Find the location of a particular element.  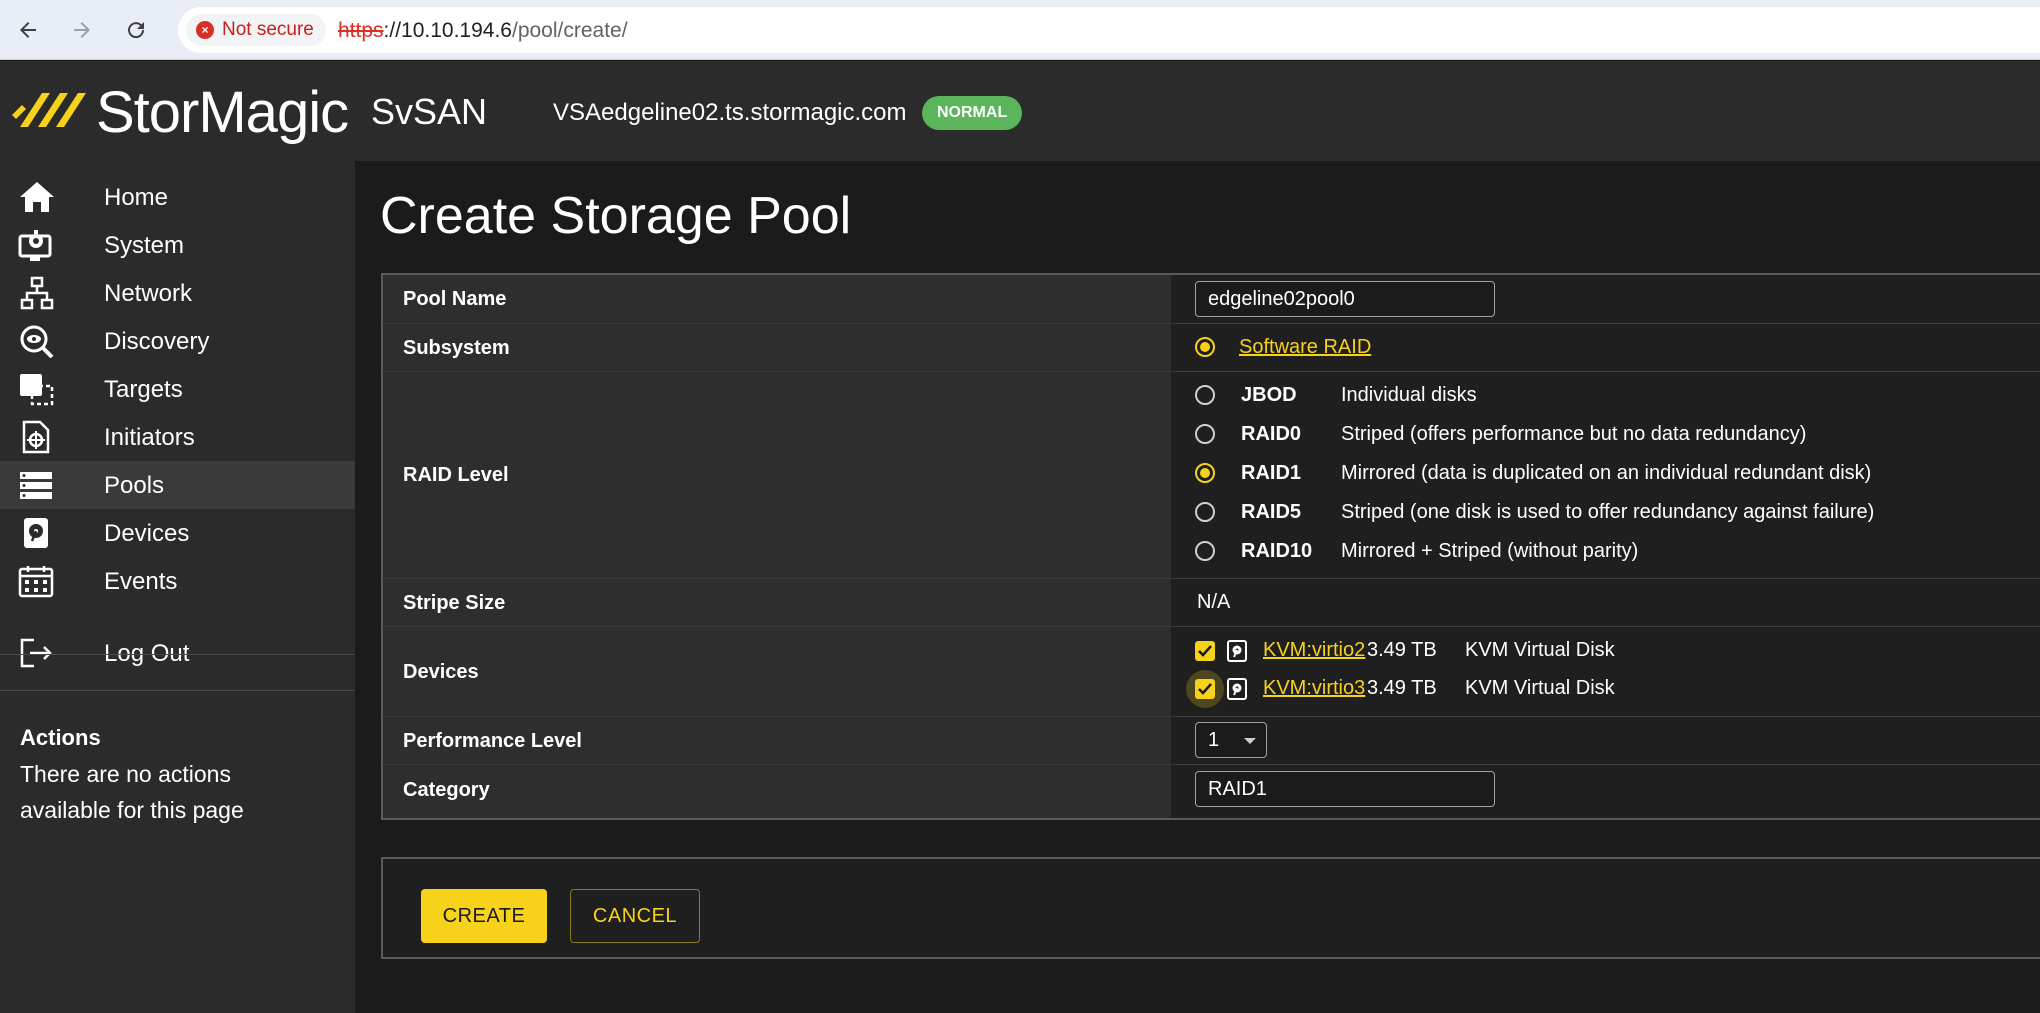

sidebar-item-discovery: Discovery is located at coordinates (177, 341).